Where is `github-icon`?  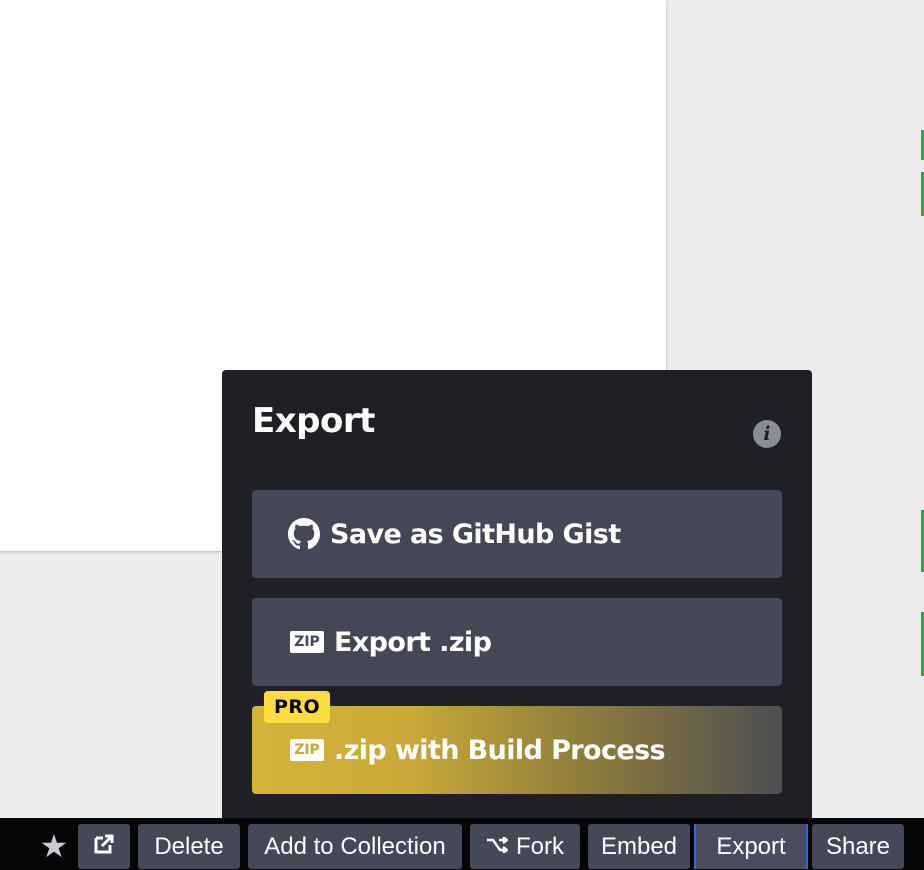
github-icon is located at coordinates (304, 534).